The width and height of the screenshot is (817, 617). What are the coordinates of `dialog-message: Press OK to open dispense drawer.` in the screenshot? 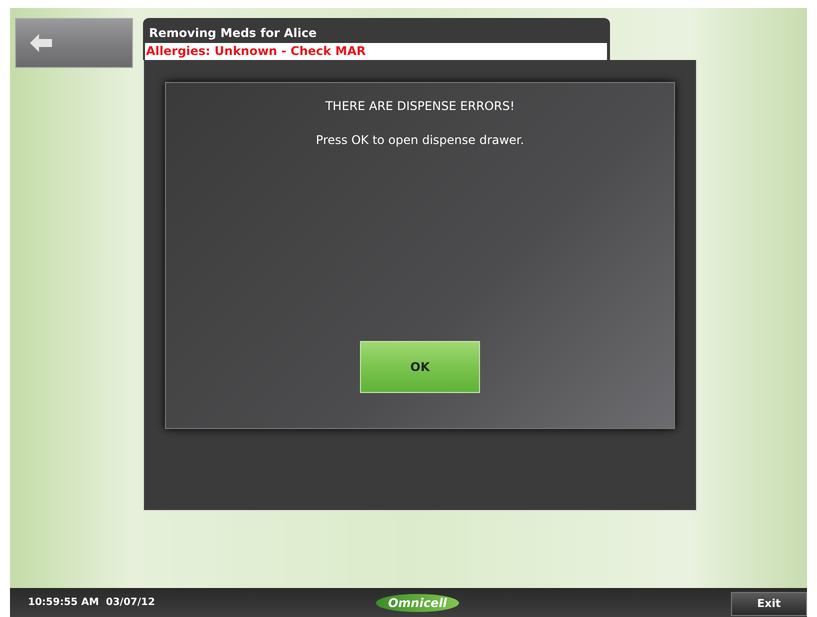 It's located at (420, 140).